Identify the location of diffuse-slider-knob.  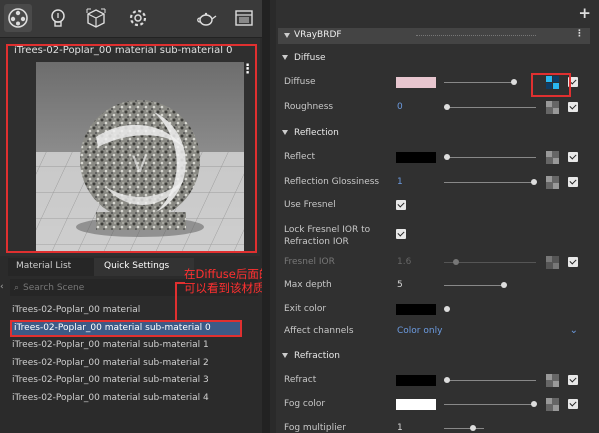
(514, 82).